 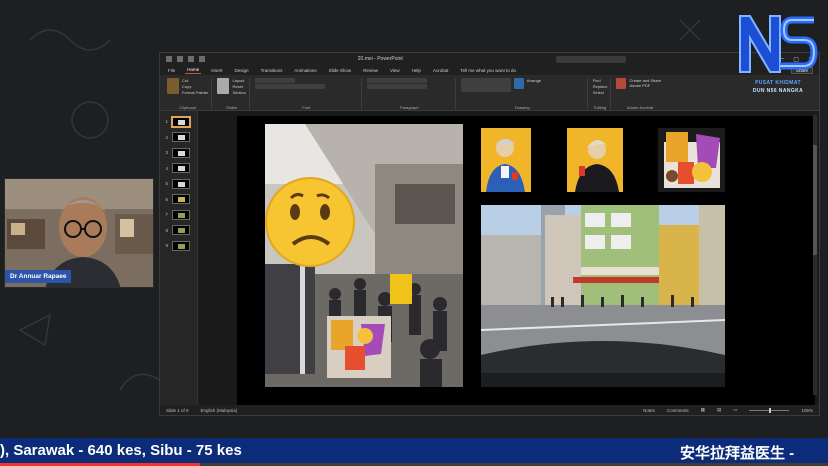 What do you see at coordinates (223, 86) in the screenshot?
I see `new-slide-icon` at bounding box center [223, 86].